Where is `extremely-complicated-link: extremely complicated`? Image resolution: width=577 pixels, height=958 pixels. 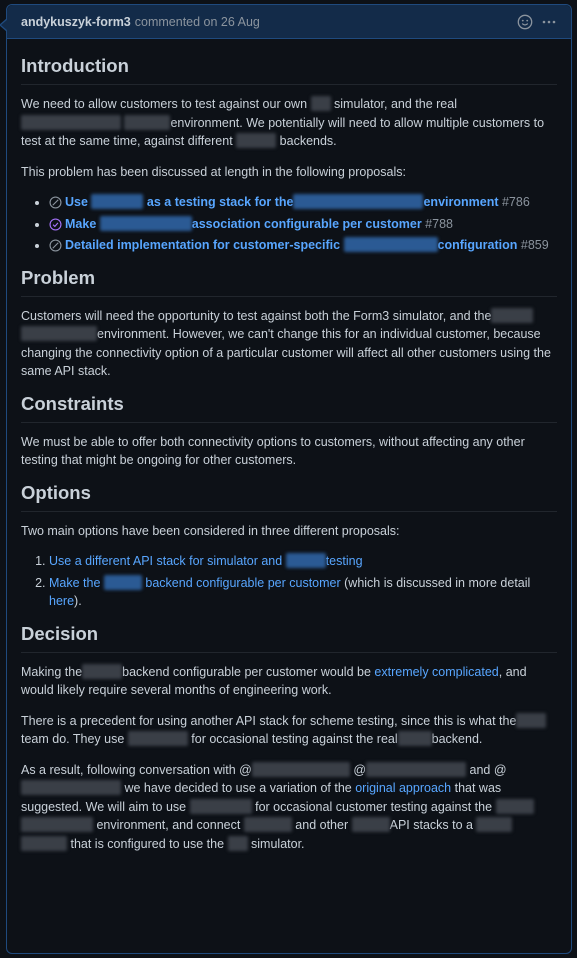 extremely-complicated-link: extremely complicated is located at coordinates (436, 672).